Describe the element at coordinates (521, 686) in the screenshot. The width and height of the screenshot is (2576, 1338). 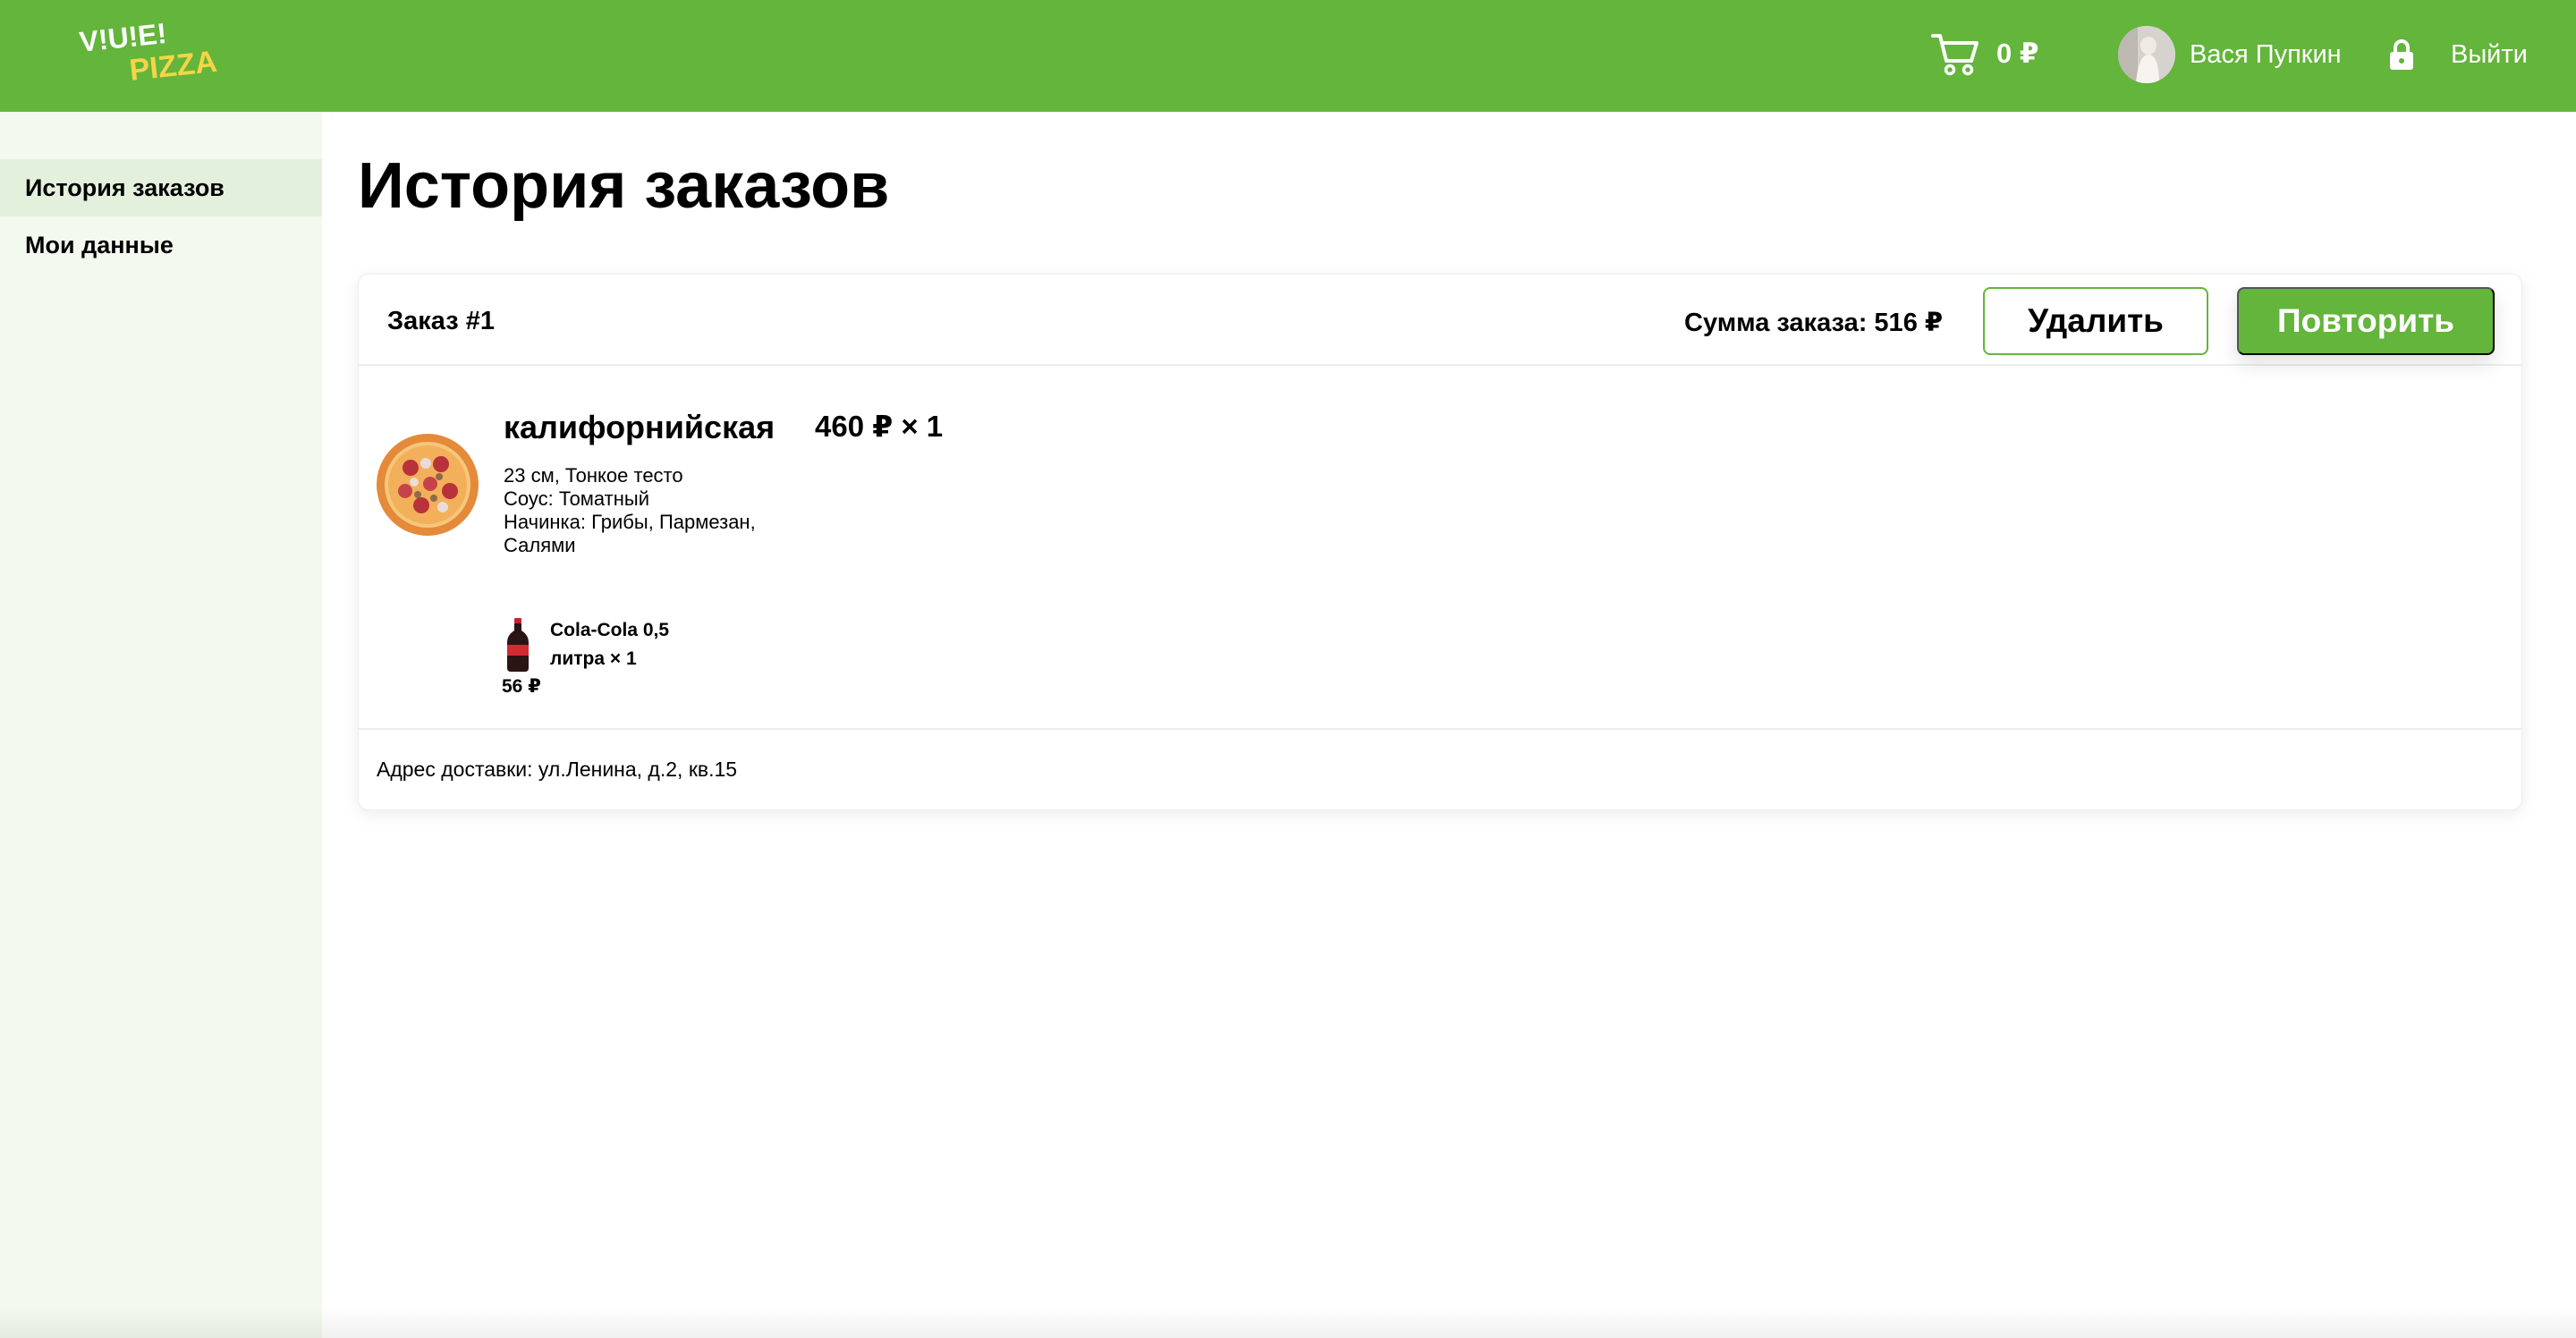
I see `drink-price: 56 ₽` at that location.